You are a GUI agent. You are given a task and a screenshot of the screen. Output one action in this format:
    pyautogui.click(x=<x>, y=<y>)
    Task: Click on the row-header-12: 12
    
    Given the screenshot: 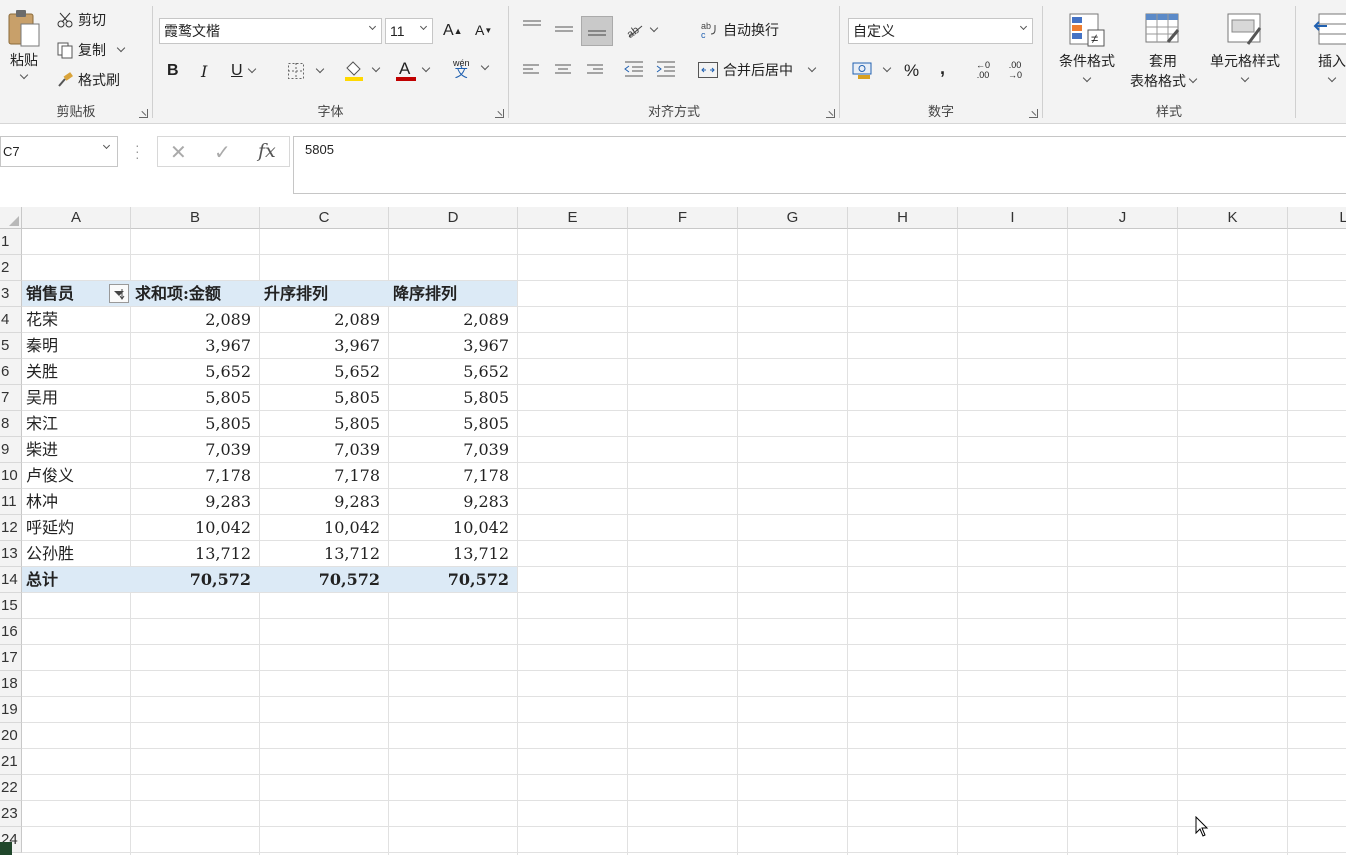 What is the action you would take?
    pyautogui.click(x=11, y=528)
    